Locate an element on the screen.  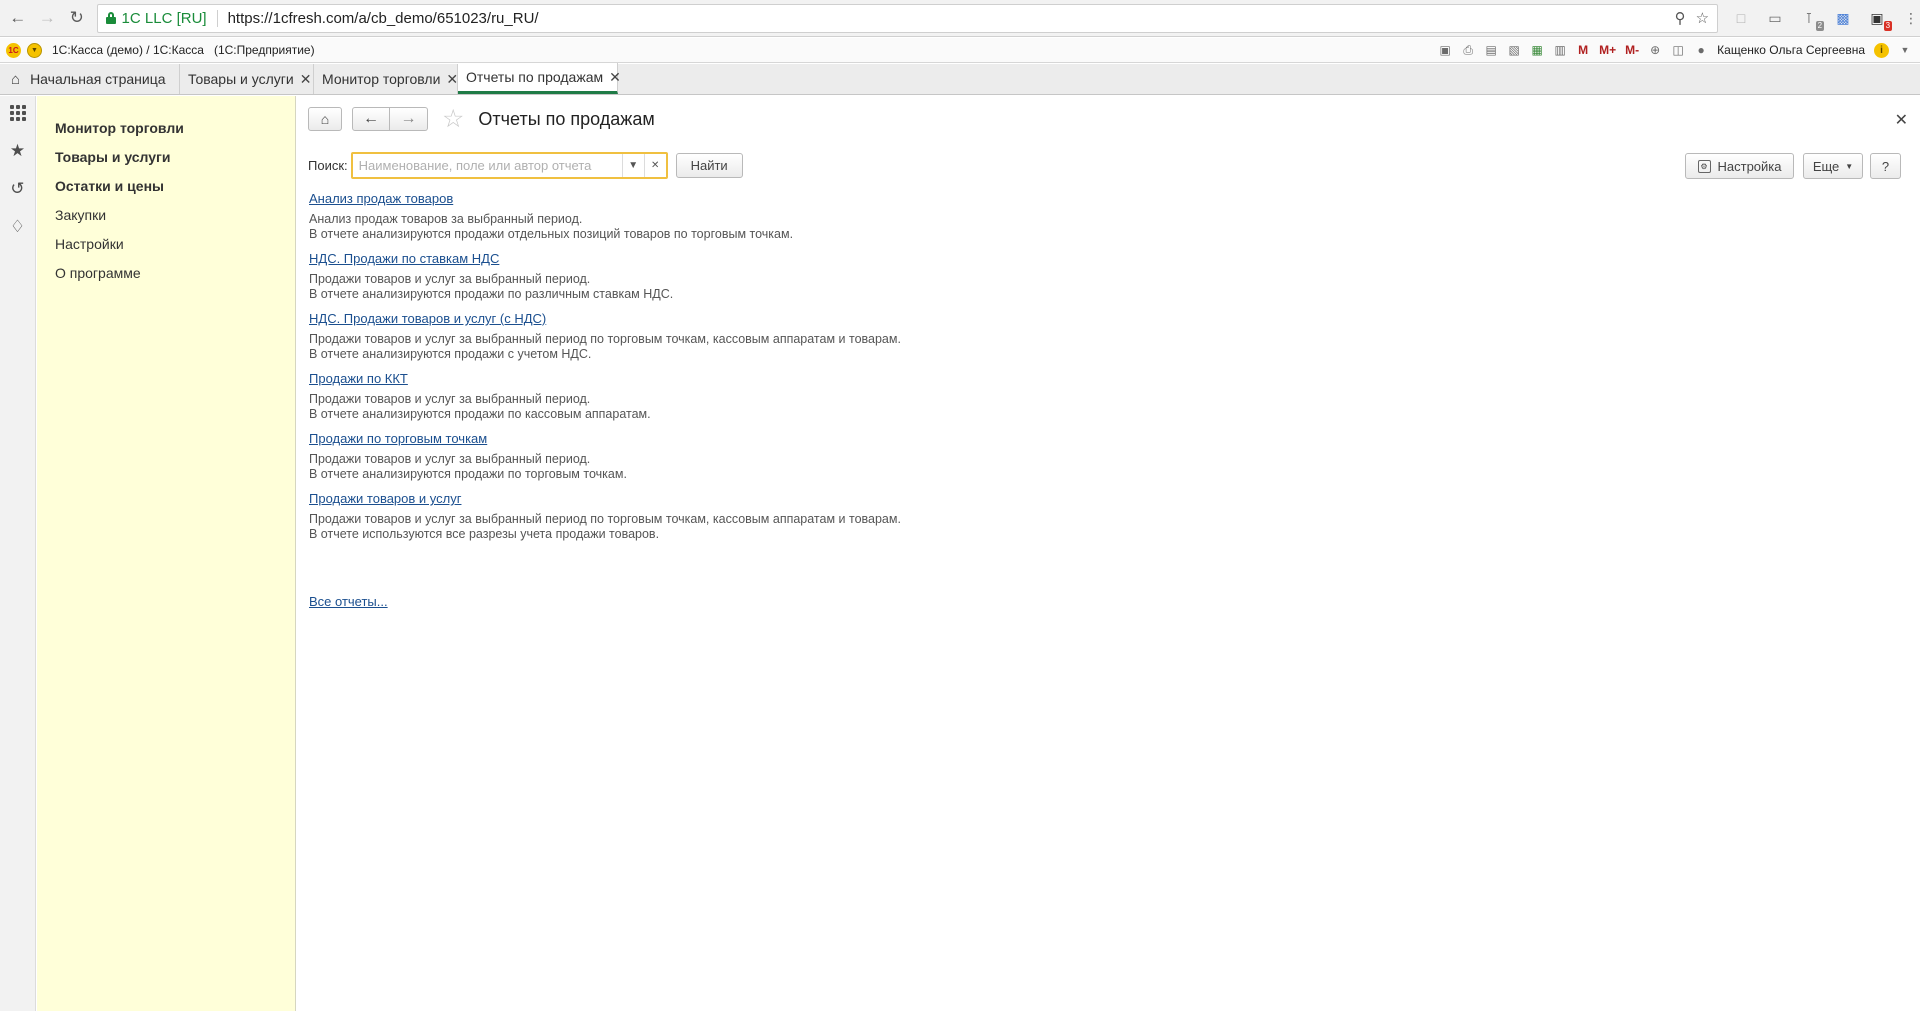
search-label: Поиск: is located at coordinates (328, 165).